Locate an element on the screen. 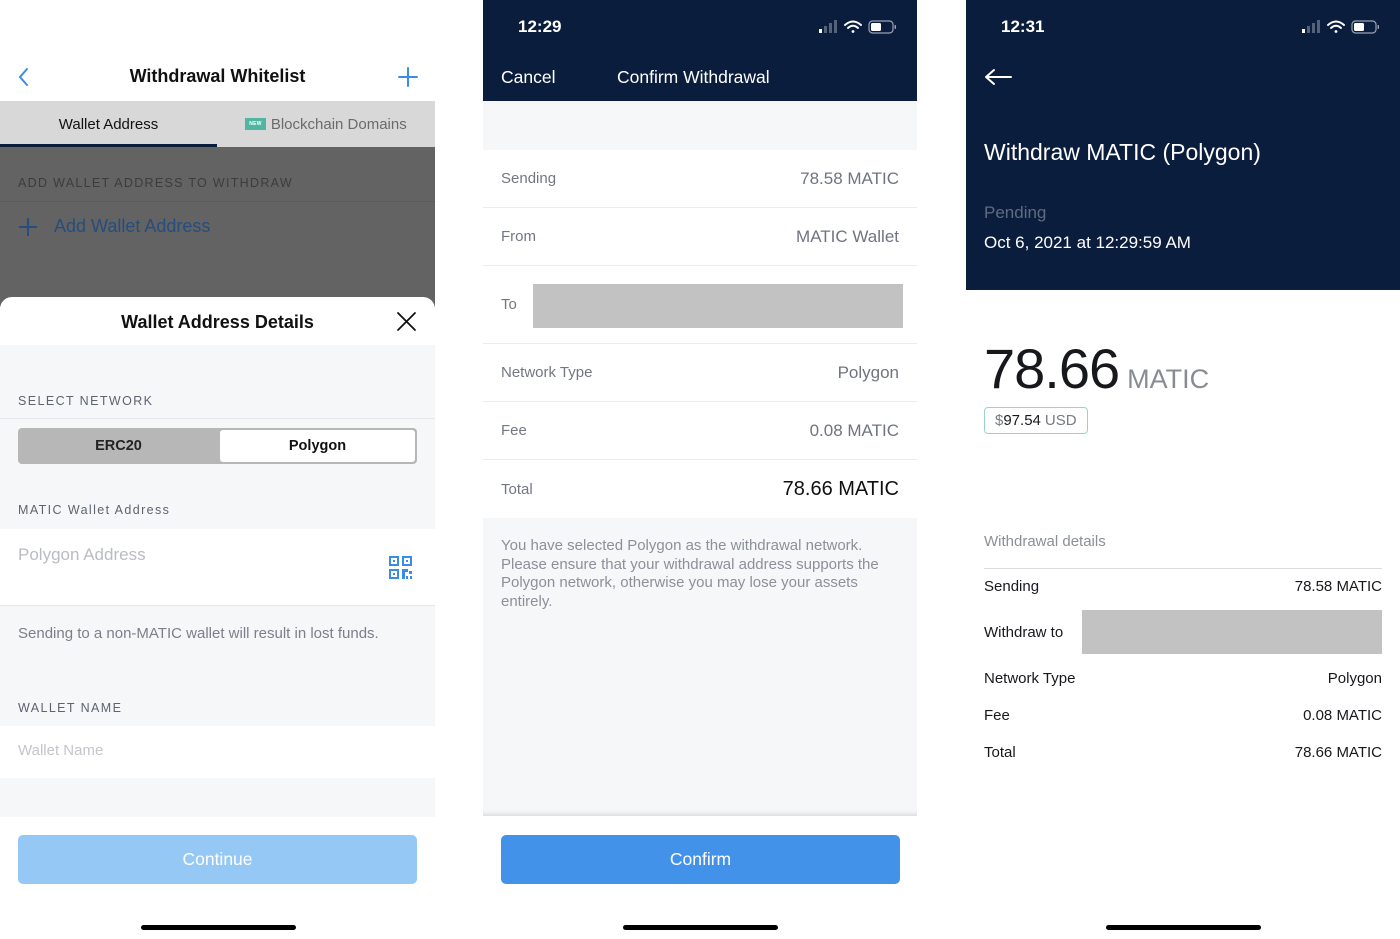  detail-row-total: Total 78.66 MATIC is located at coordinates (1183, 752).